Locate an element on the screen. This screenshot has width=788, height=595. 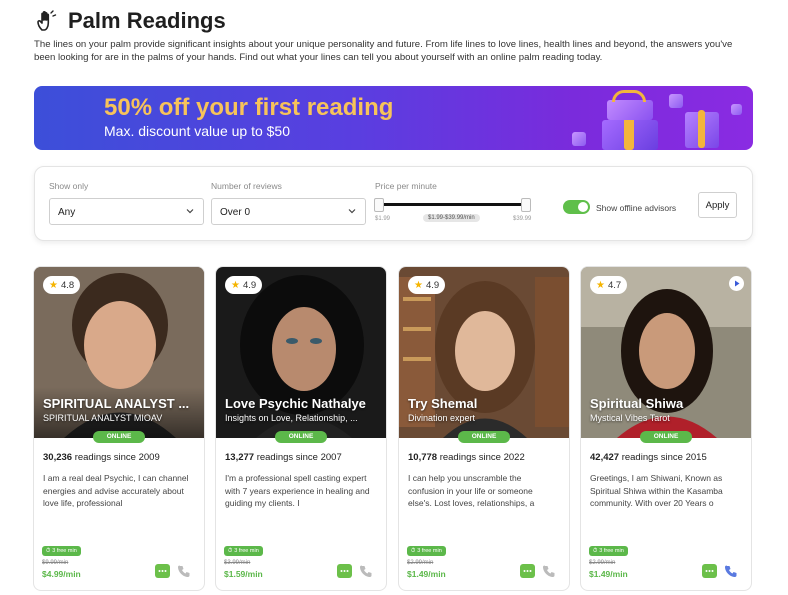
rating-badge: ★ 4.8 is located at coordinates (62, 285).